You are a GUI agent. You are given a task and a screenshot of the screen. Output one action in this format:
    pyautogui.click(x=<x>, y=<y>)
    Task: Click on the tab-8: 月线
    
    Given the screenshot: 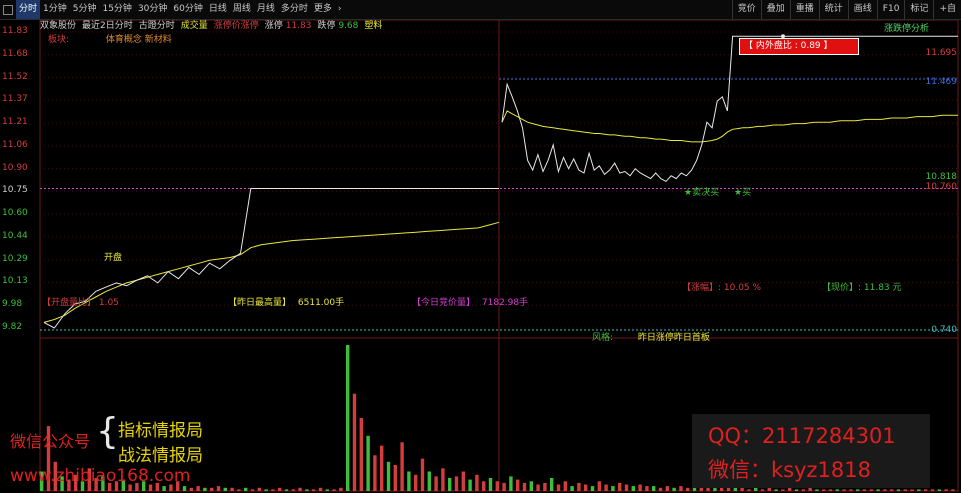 What is the action you would take?
    pyautogui.click(x=266, y=9)
    